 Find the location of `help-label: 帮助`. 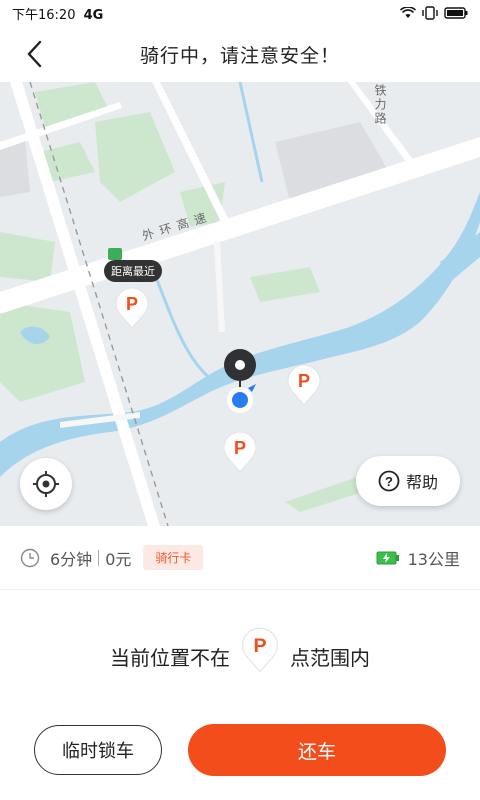

help-label: 帮助 is located at coordinates (421, 482).